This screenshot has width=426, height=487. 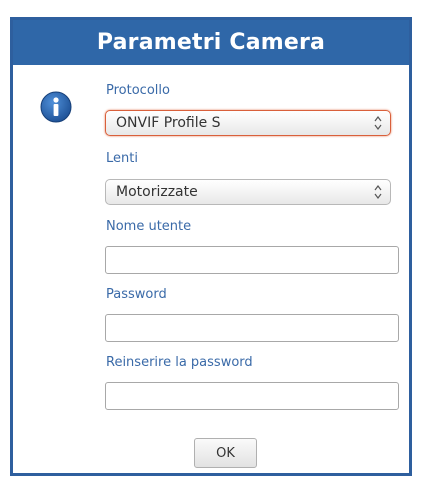 What do you see at coordinates (149, 226) in the screenshot?
I see `username-label: Nome utente` at bounding box center [149, 226].